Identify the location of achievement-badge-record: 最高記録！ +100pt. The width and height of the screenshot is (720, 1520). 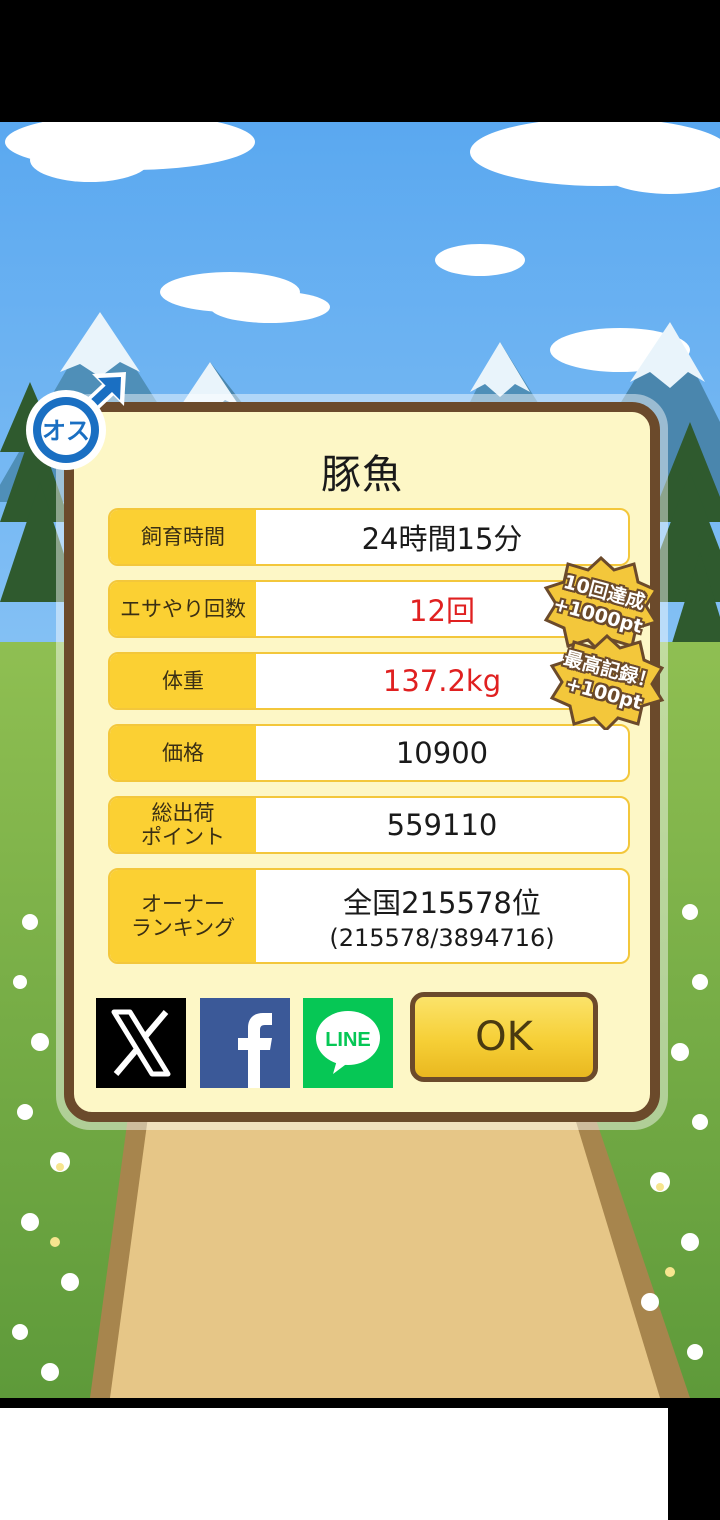
(607, 682).